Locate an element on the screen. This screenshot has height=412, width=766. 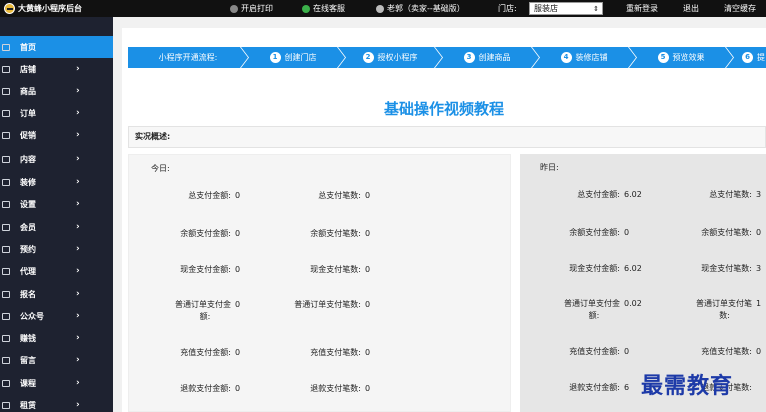
sidebar-item-decoration: 装修 › is located at coordinates (56, 182).